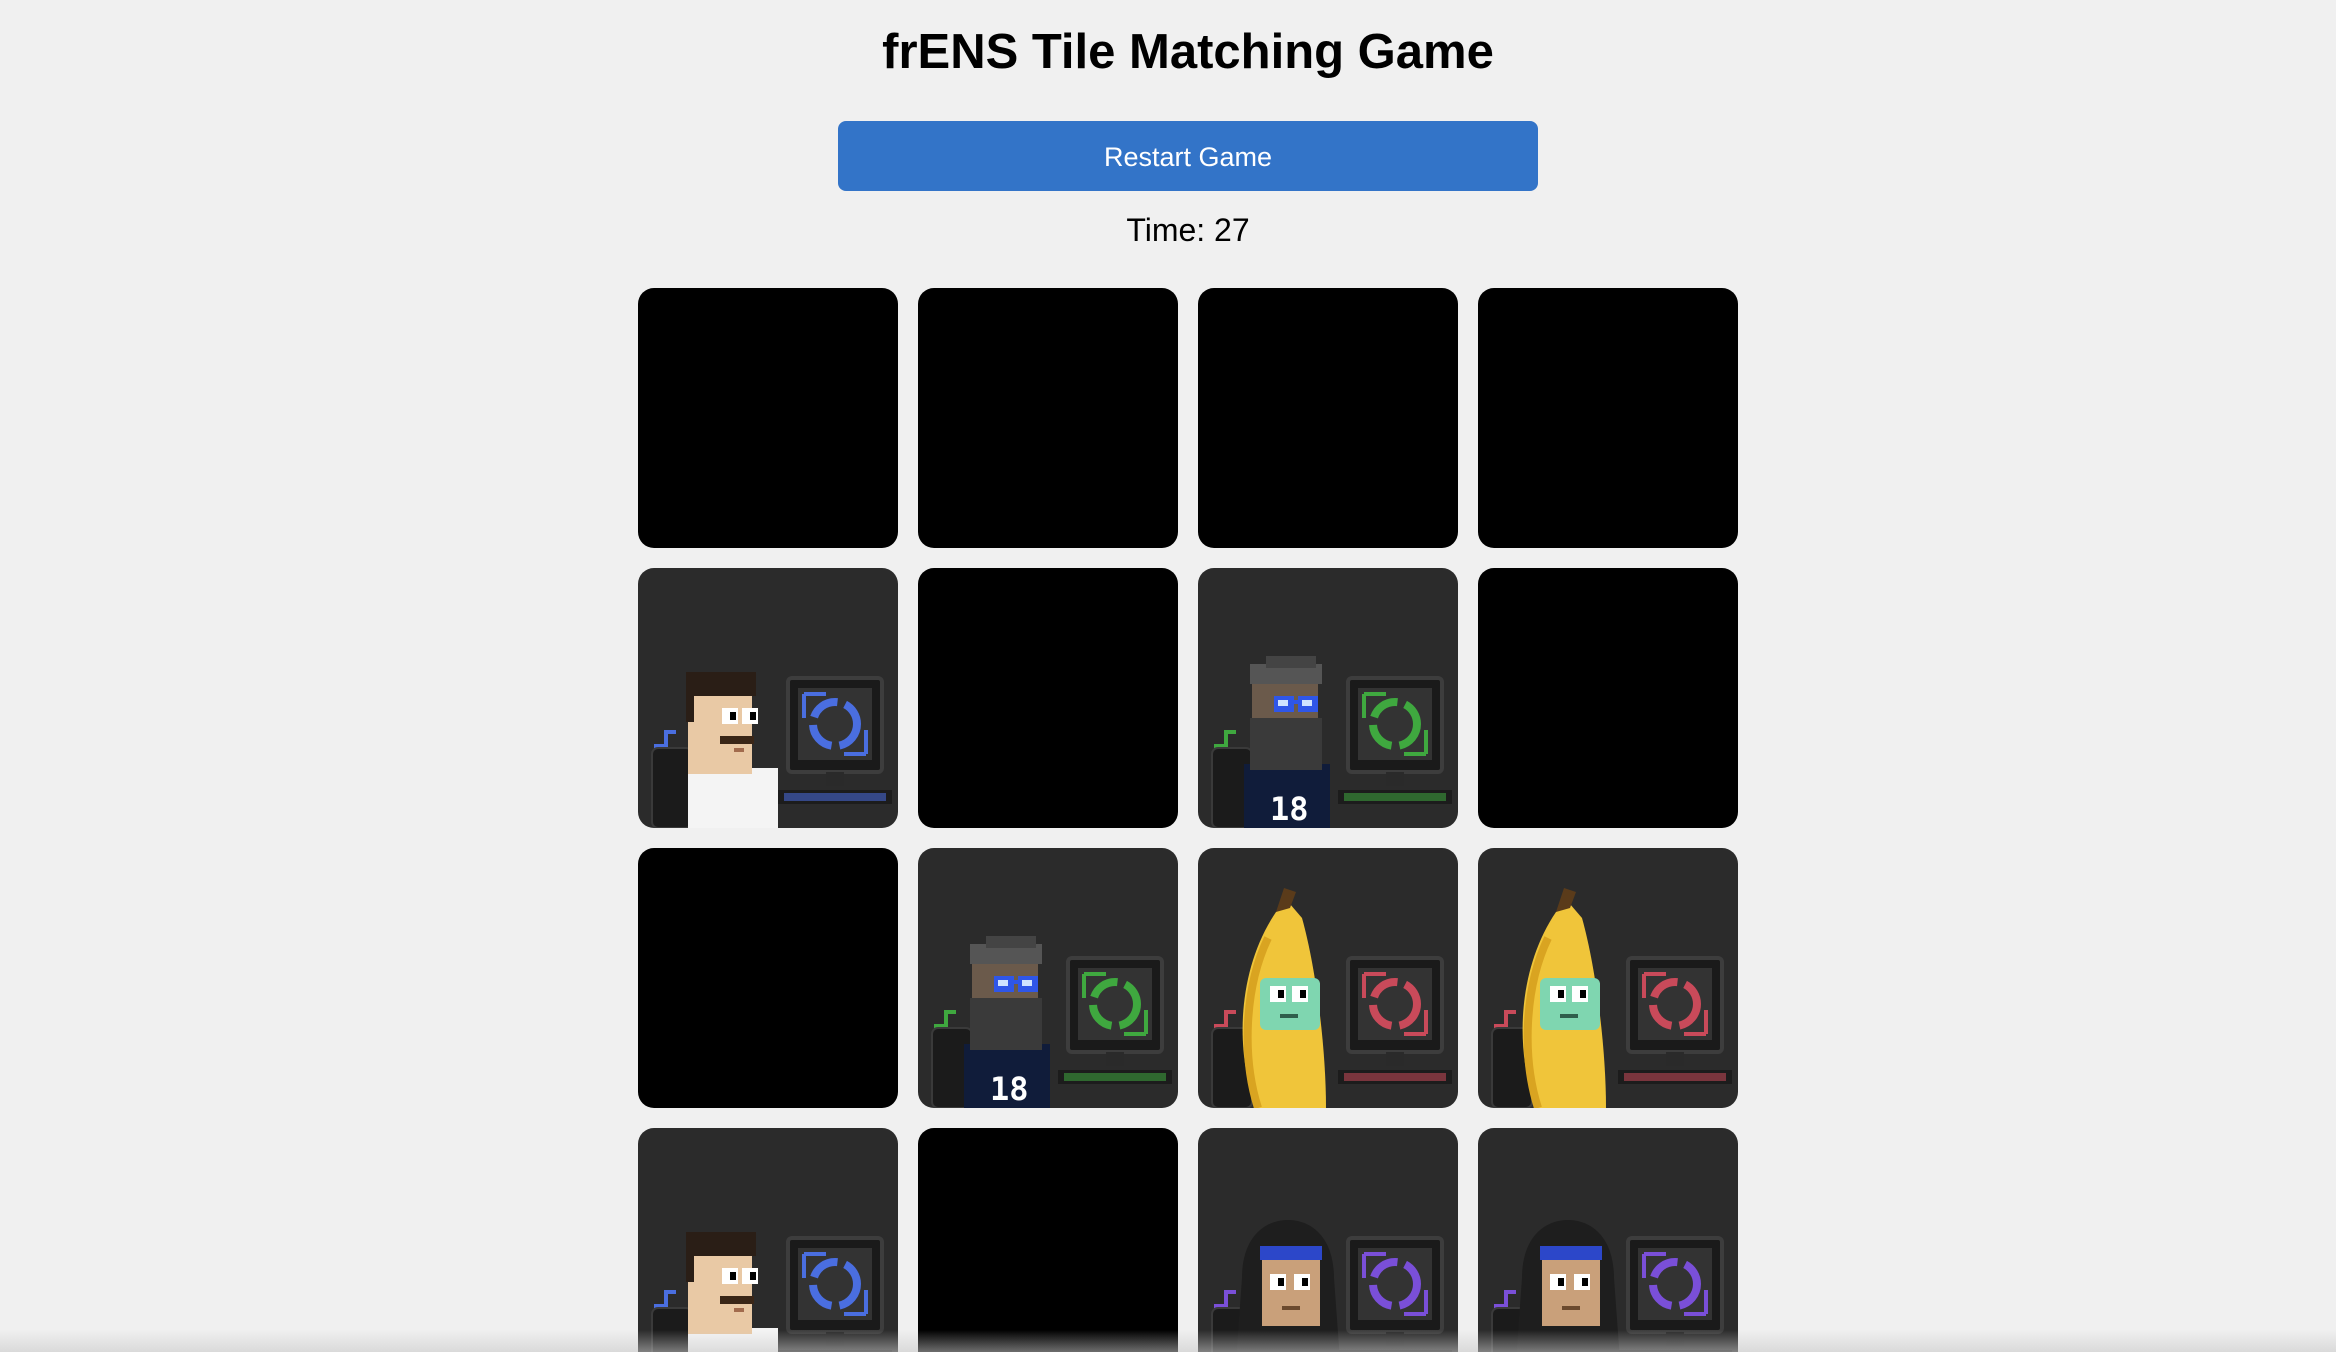  I want to click on restart-game-button: Restart Game, so click(1188, 156).